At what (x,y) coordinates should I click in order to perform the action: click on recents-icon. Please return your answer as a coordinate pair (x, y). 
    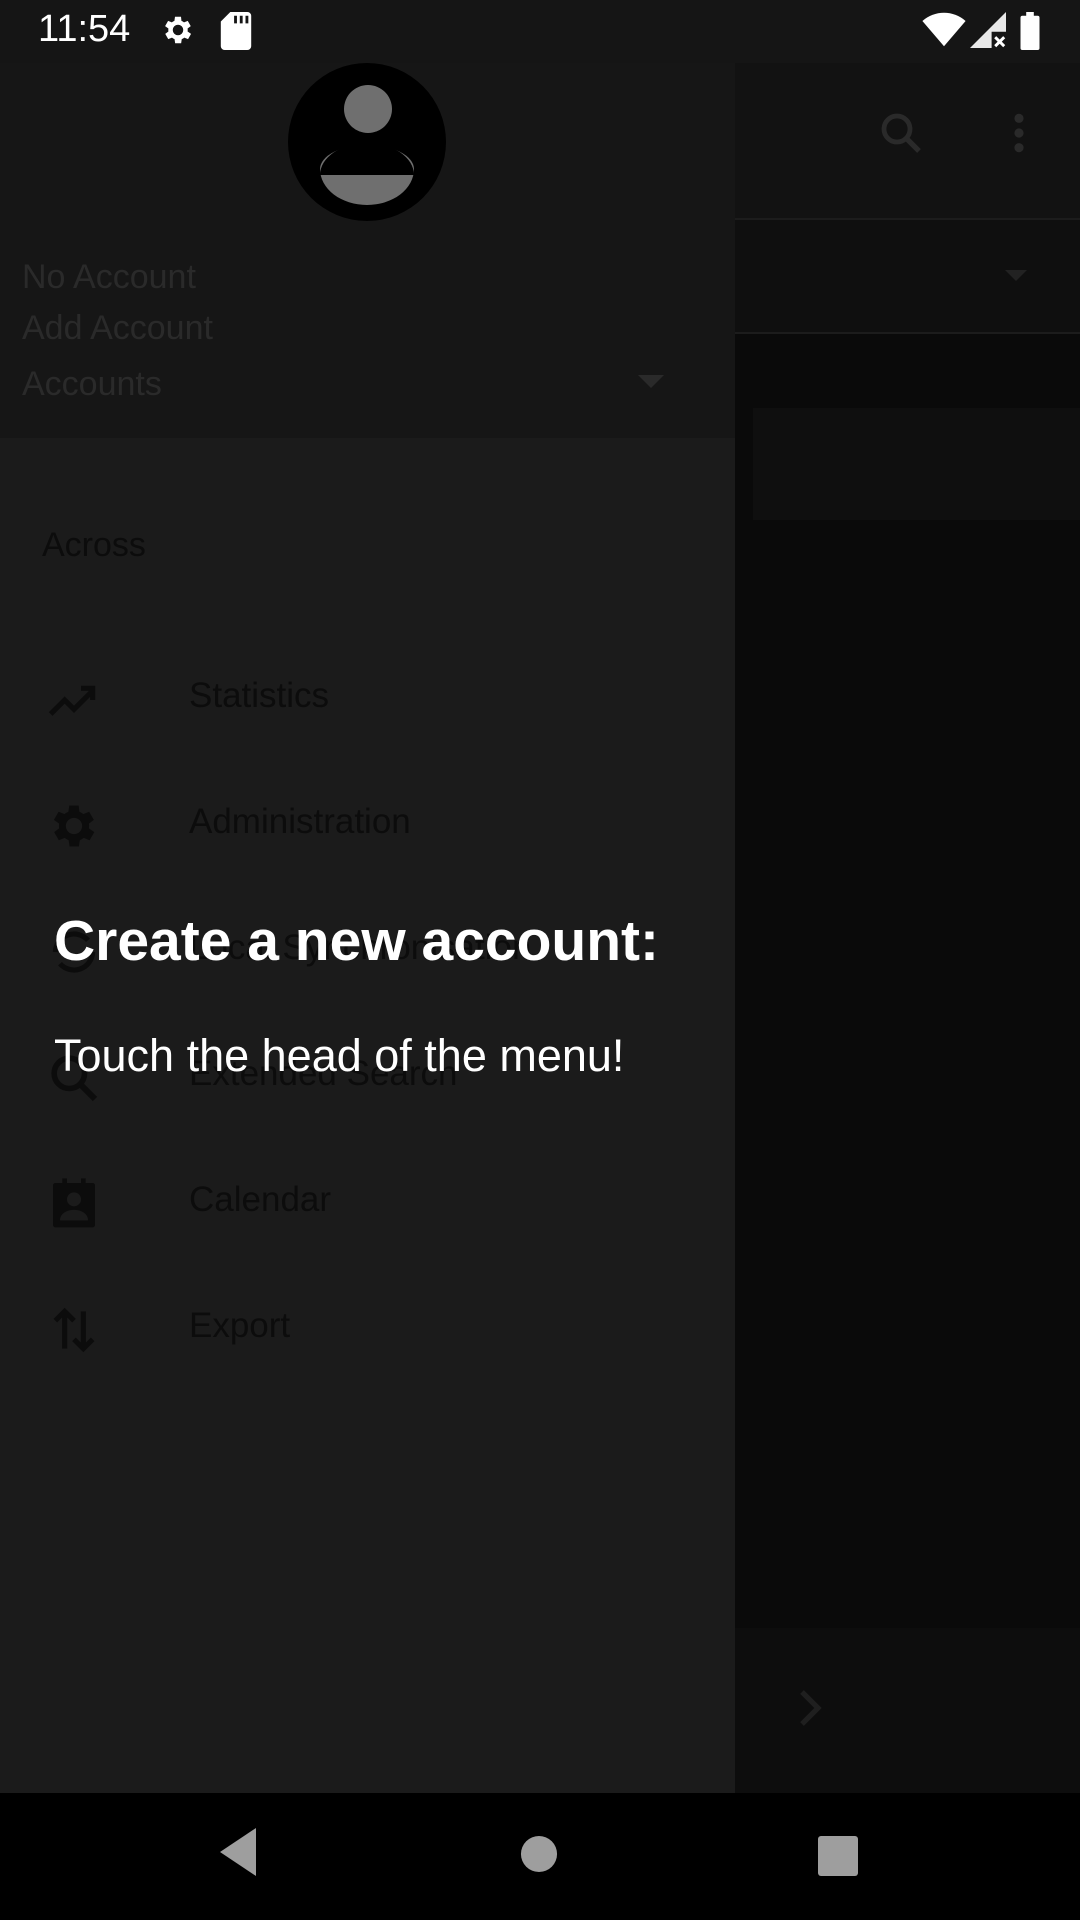
    Looking at the image, I should click on (838, 1856).